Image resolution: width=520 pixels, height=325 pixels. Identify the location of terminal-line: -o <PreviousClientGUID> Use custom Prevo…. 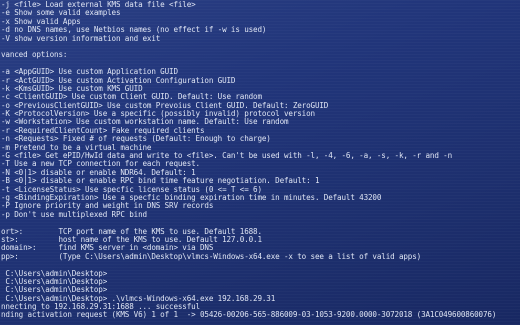
(165, 105).